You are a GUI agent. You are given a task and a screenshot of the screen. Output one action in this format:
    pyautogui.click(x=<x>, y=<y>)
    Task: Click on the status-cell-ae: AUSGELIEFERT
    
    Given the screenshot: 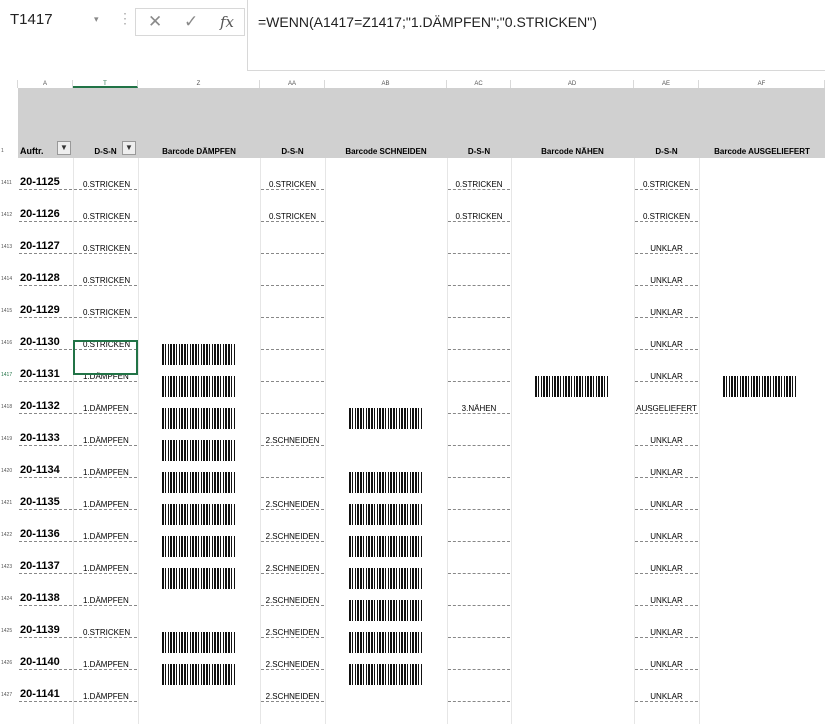 What is the action you would take?
    pyautogui.click(x=666, y=408)
    